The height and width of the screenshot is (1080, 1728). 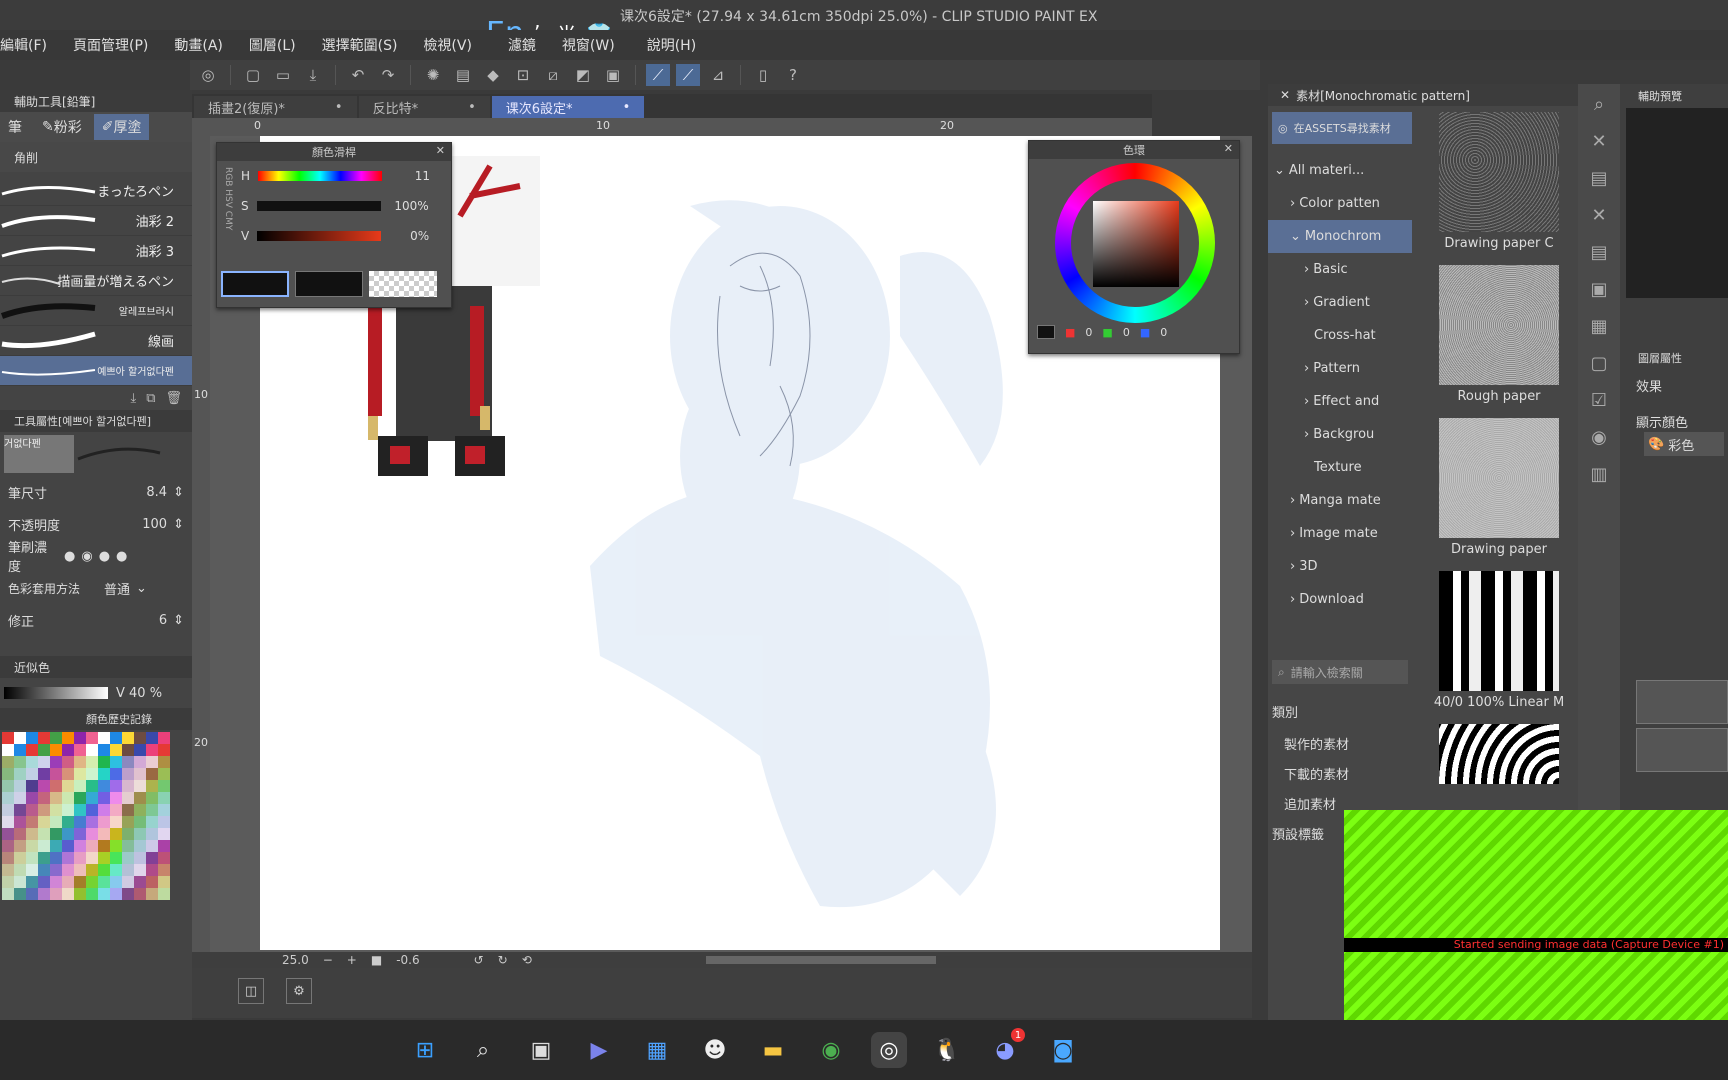 What do you see at coordinates (376, 960) in the screenshot?
I see `fit-icon: ■` at bounding box center [376, 960].